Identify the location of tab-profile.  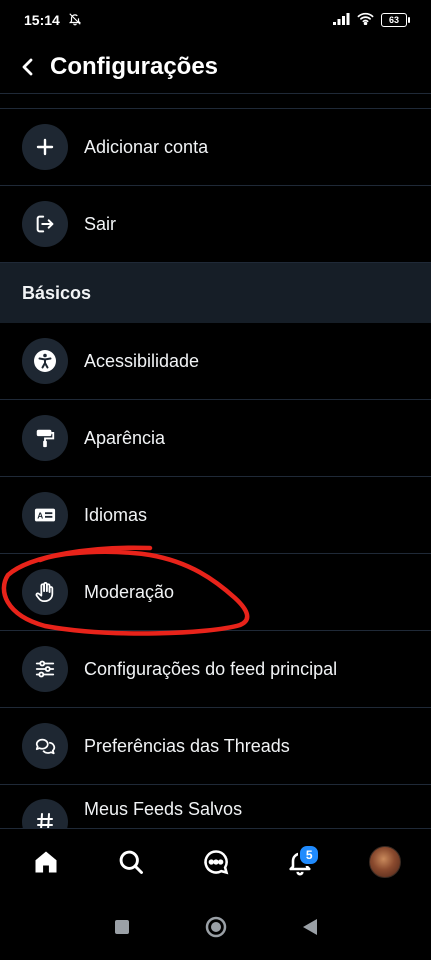
(385, 862).